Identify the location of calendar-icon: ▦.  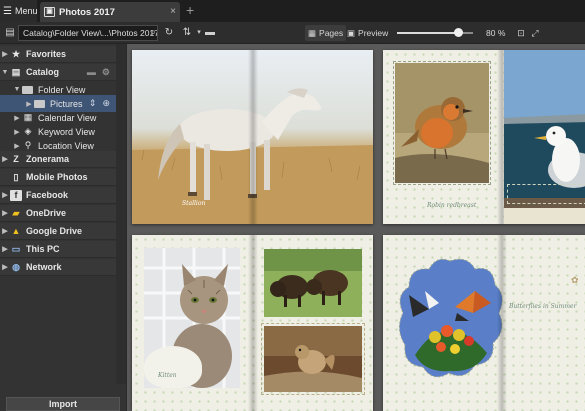
(28, 117).